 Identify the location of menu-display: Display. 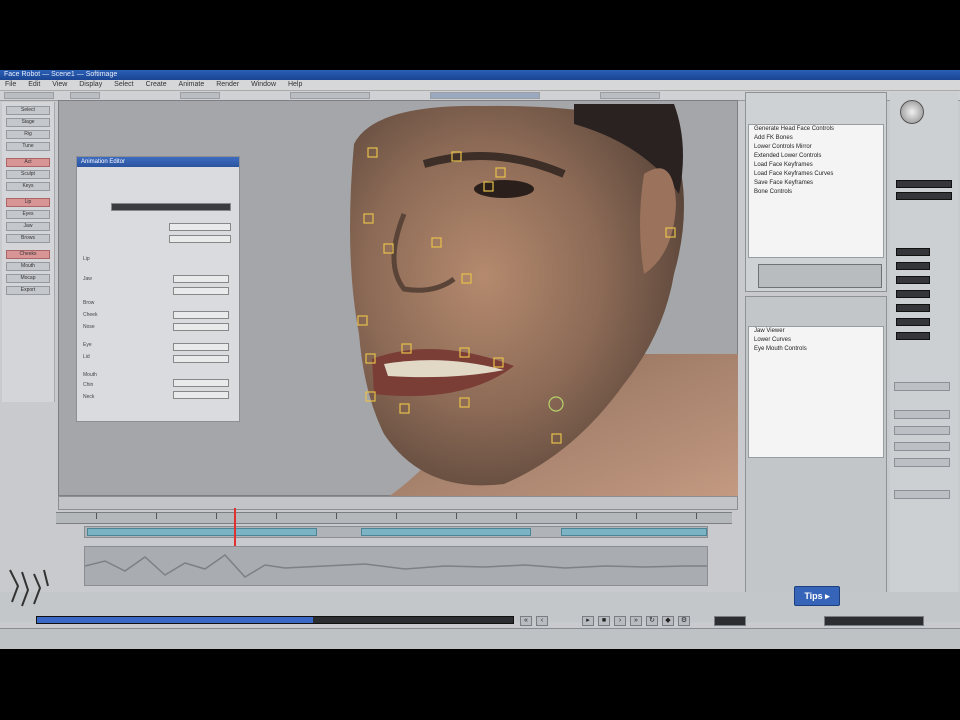
(90, 85).